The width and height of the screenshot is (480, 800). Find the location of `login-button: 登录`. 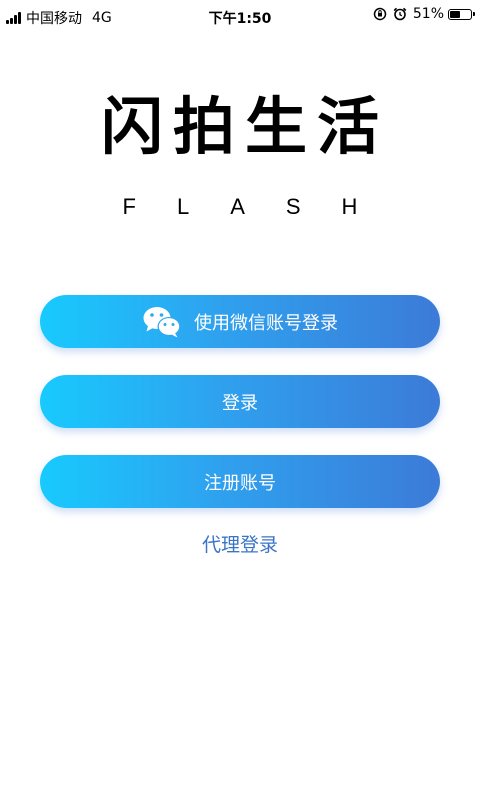

login-button: 登录 is located at coordinates (240, 401).